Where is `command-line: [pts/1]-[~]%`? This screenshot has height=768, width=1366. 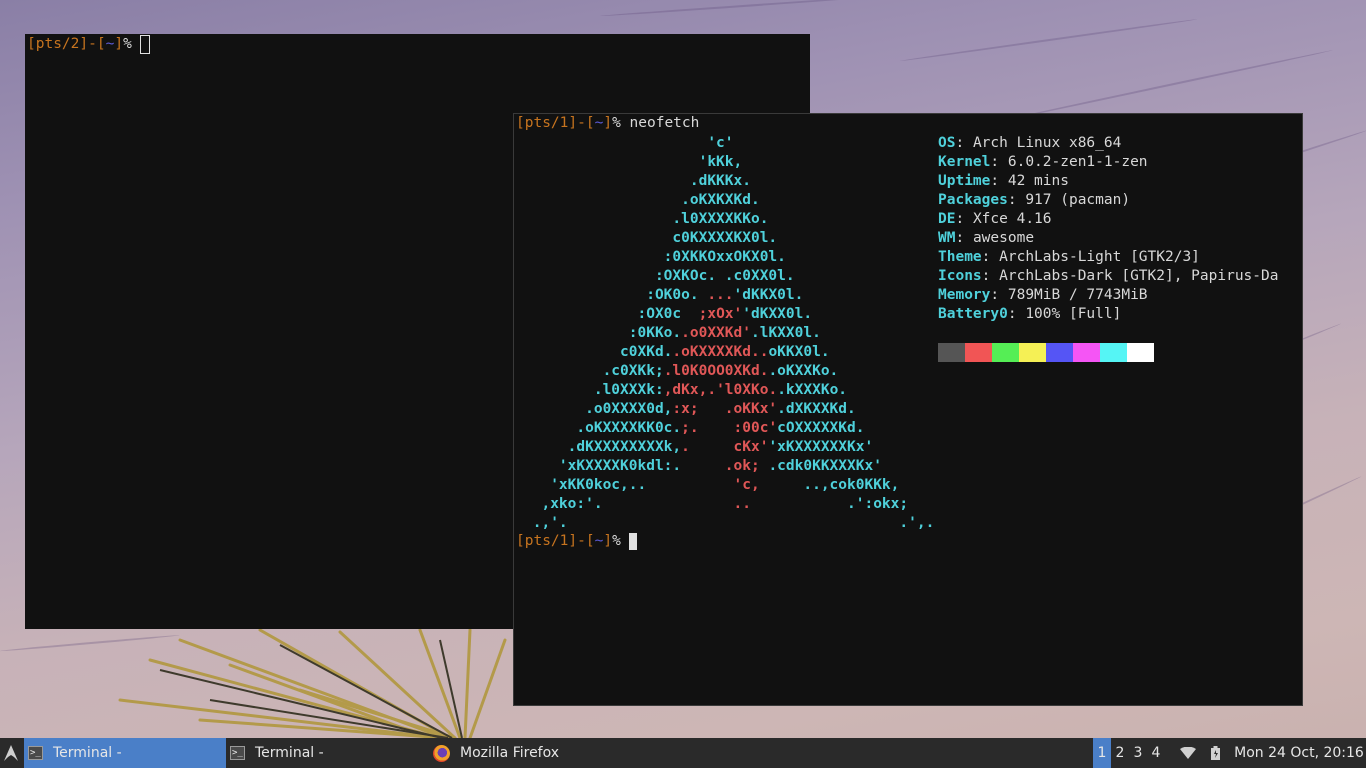 command-line: [pts/1]-[~]% is located at coordinates (576, 541).